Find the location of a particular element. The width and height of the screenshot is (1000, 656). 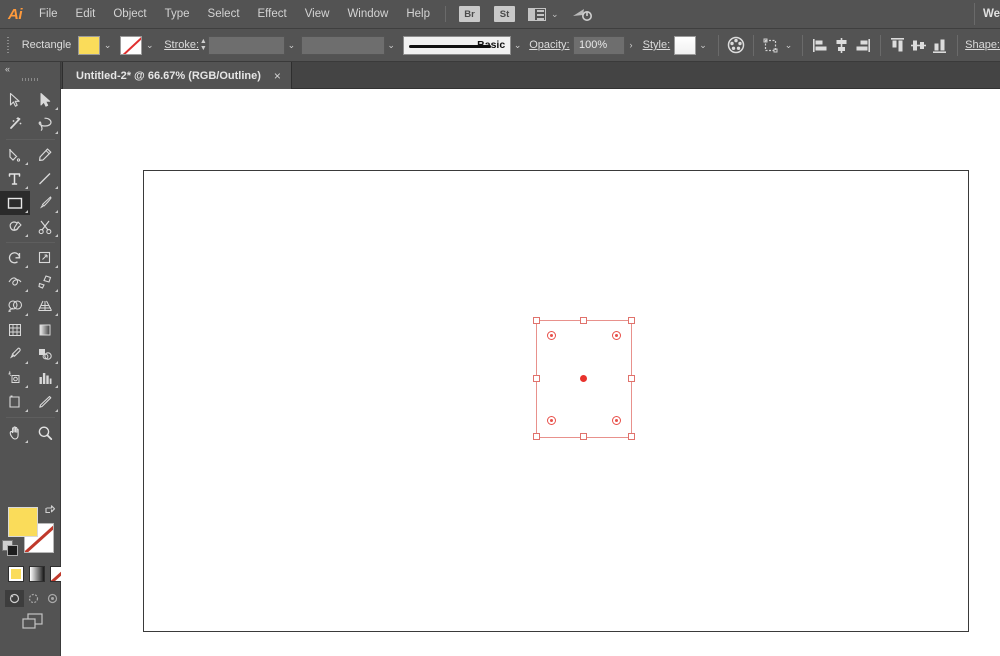

stroke-weight-chevron-down-icon: ⌄ is located at coordinates (291, 45).